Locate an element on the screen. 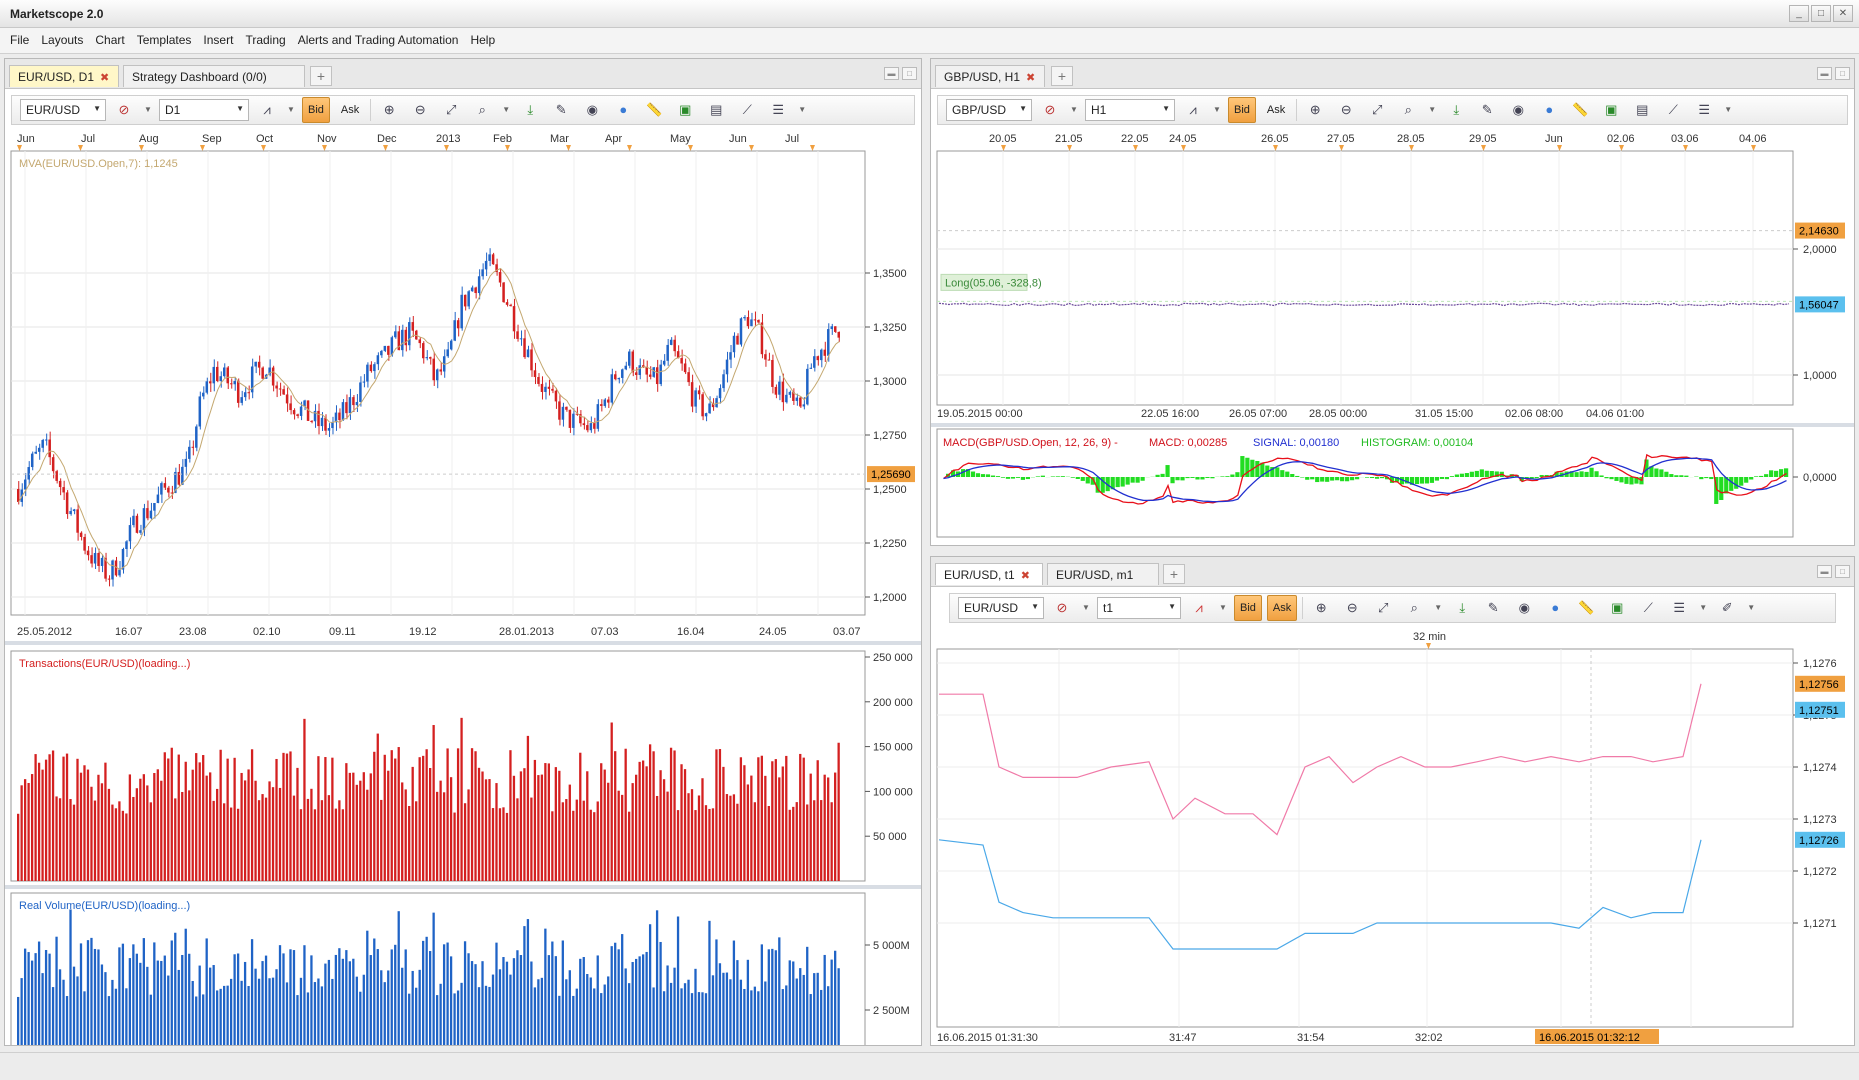 The image size is (1859, 1080). instrument-select: GBP/USD ▼ is located at coordinates (989, 110).